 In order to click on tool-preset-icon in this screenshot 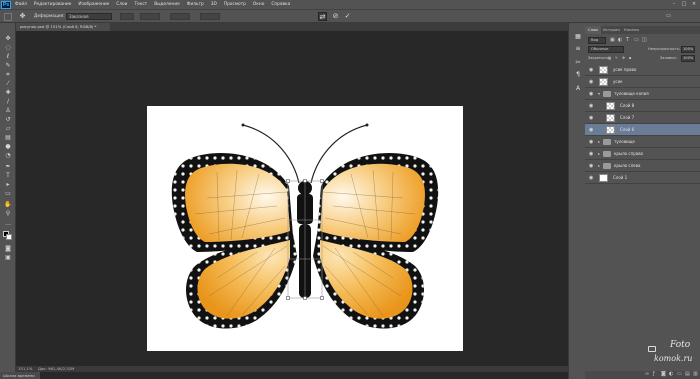, I will do `click(8, 17)`.